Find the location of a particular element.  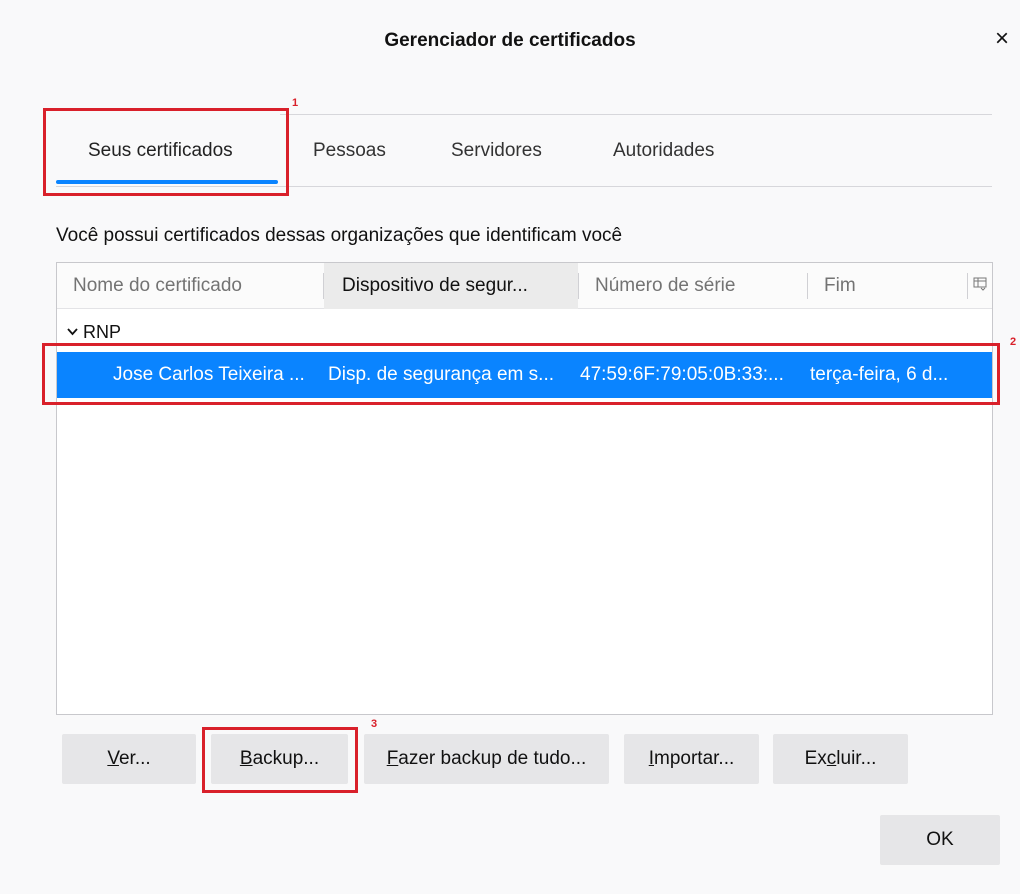

group-label: RNP is located at coordinates (102, 332).